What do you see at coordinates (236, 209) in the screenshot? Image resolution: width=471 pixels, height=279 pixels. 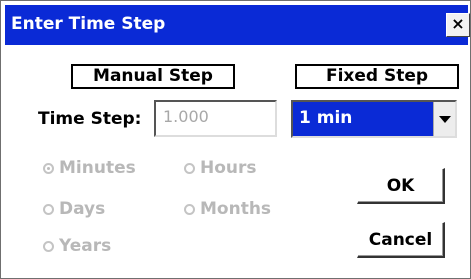 I see `radio-label: Months` at bounding box center [236, 209].